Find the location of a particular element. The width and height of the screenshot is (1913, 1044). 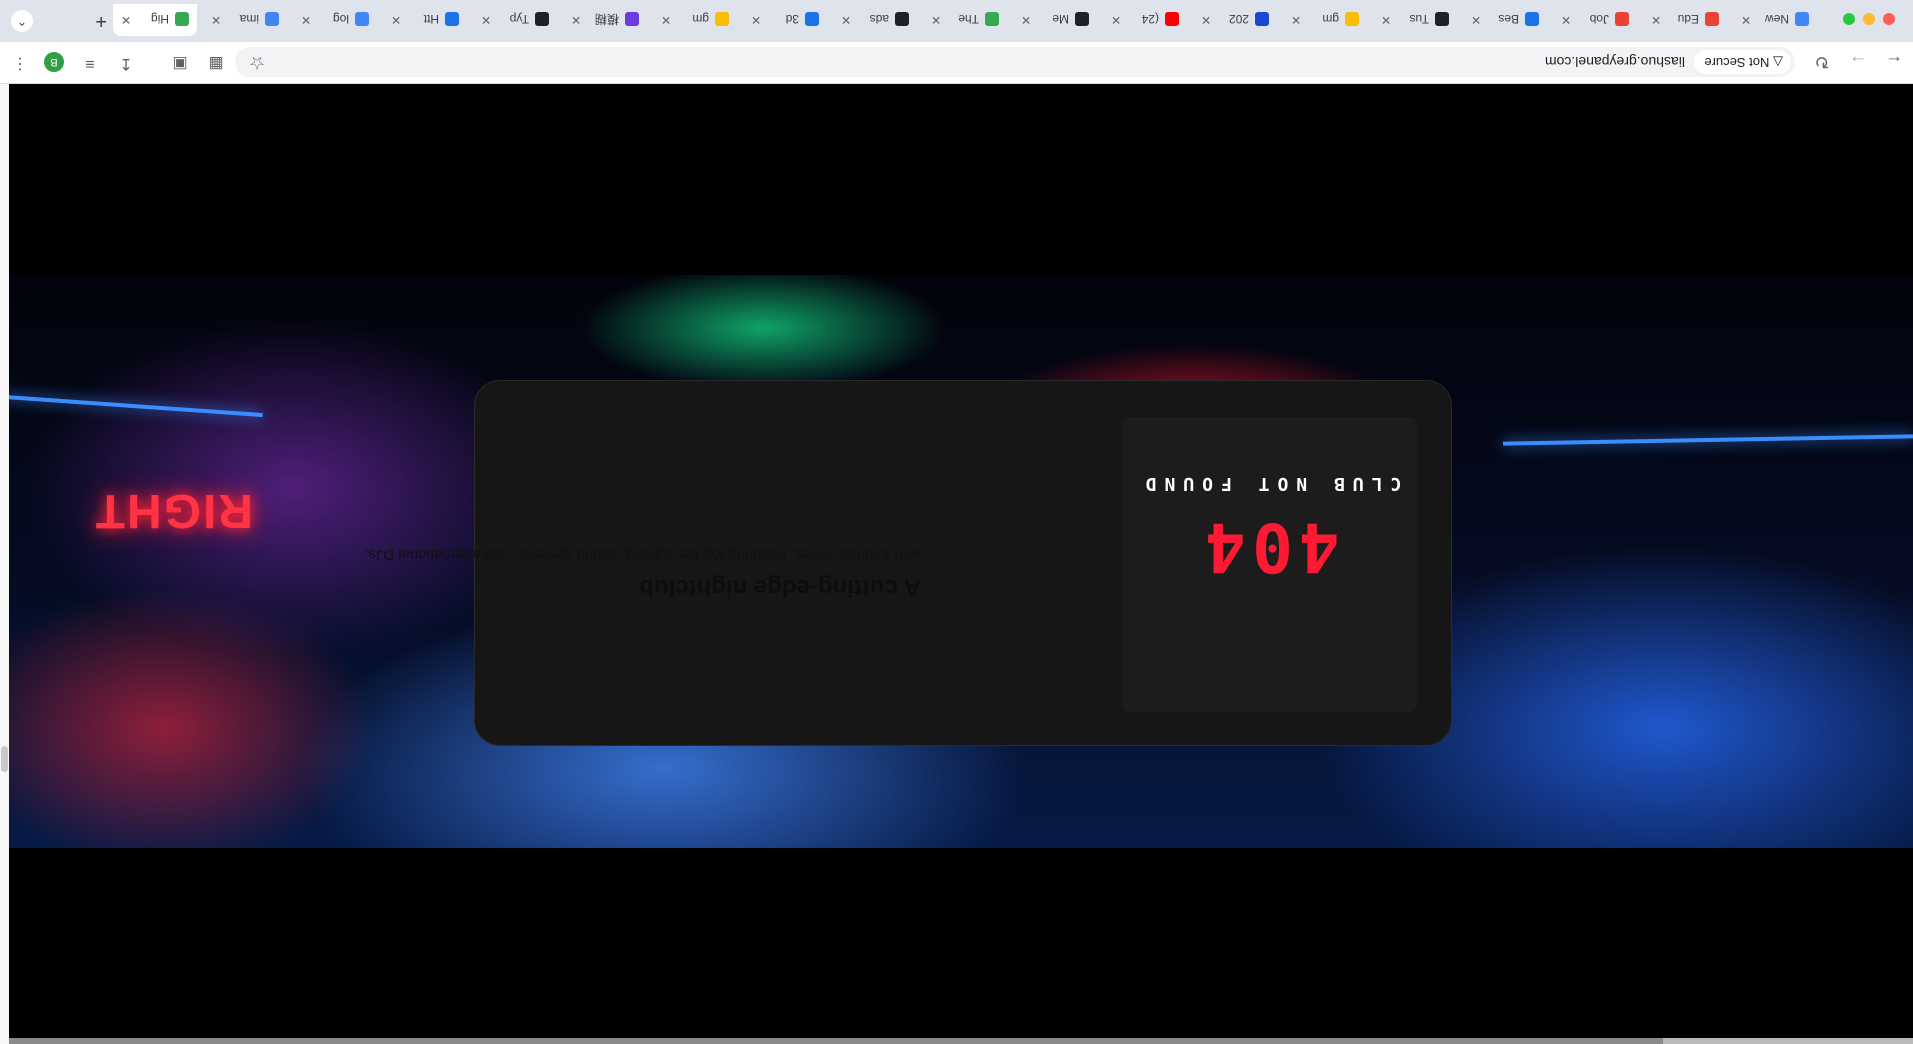

neon-line-right is located at coordinates (133, 406).